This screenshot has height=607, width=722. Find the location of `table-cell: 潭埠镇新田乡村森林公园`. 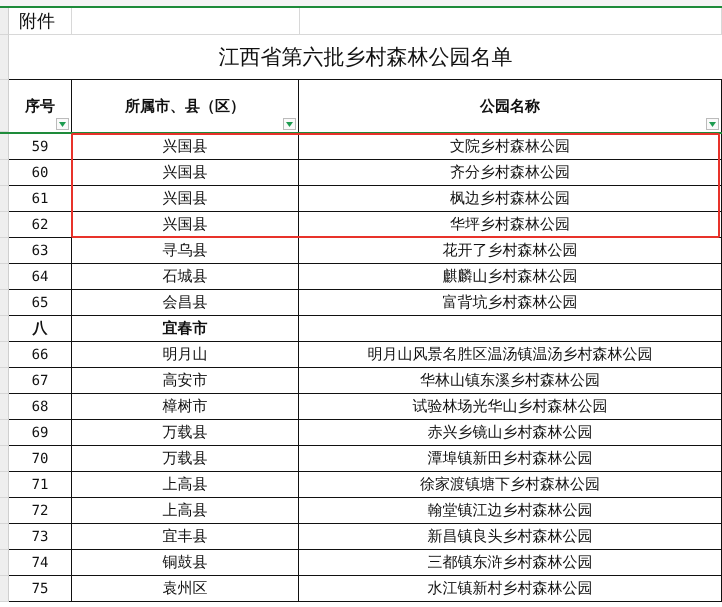

table-cell: 潭埠镇新田乡村森林公园 is located at coordinates (510, 459).